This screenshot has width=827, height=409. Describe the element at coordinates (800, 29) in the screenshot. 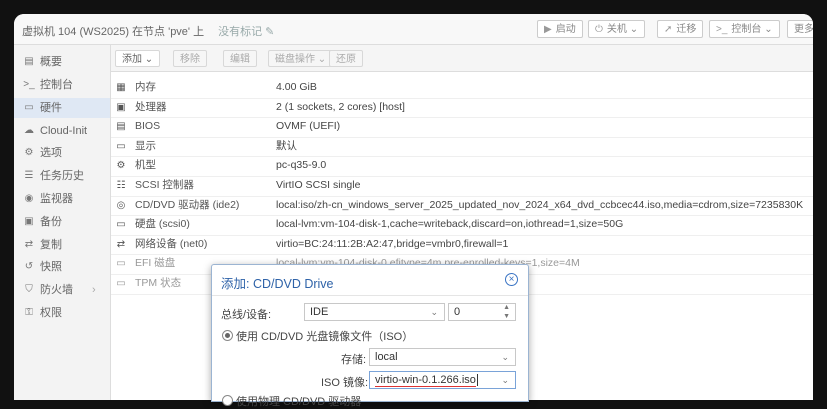

I see `more-button: 更多` at that location.